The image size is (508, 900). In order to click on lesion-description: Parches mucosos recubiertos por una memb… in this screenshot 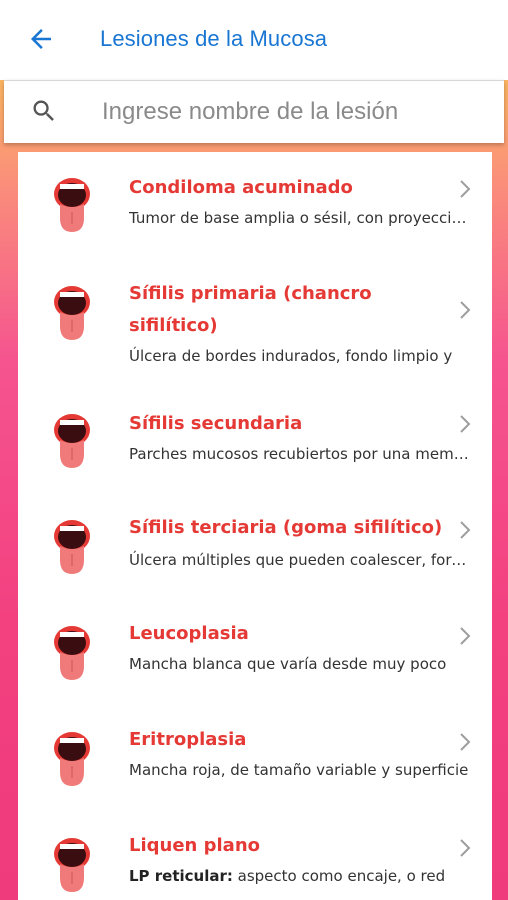, I will do `click(299, 454)`.